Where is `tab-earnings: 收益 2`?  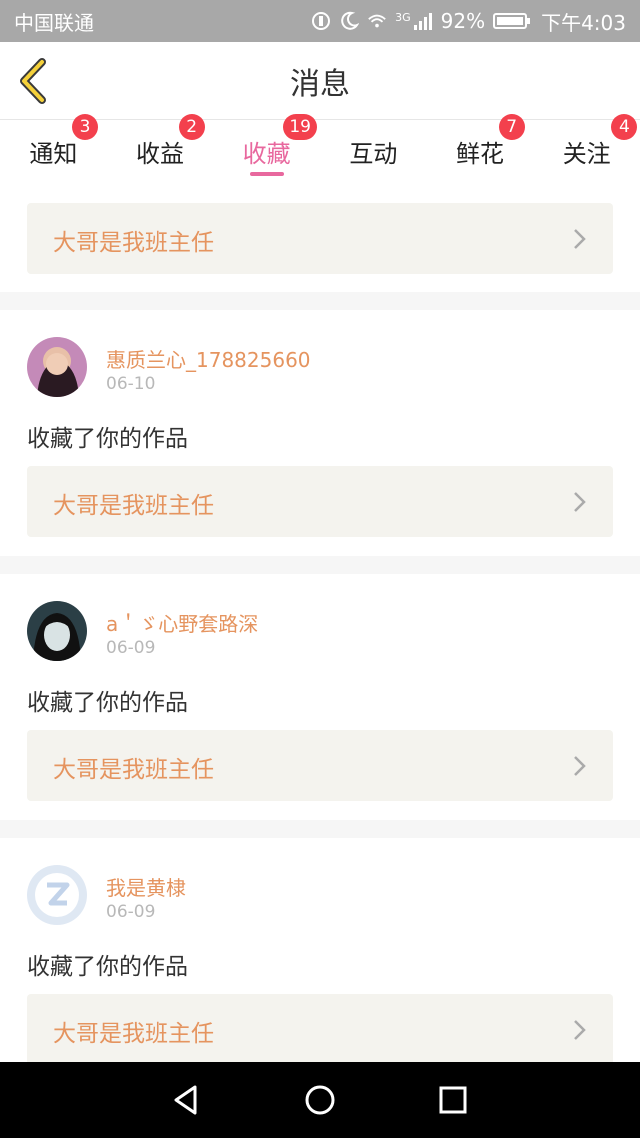
tab-earnings: 收益 2 is located at coordinates (160, 148).